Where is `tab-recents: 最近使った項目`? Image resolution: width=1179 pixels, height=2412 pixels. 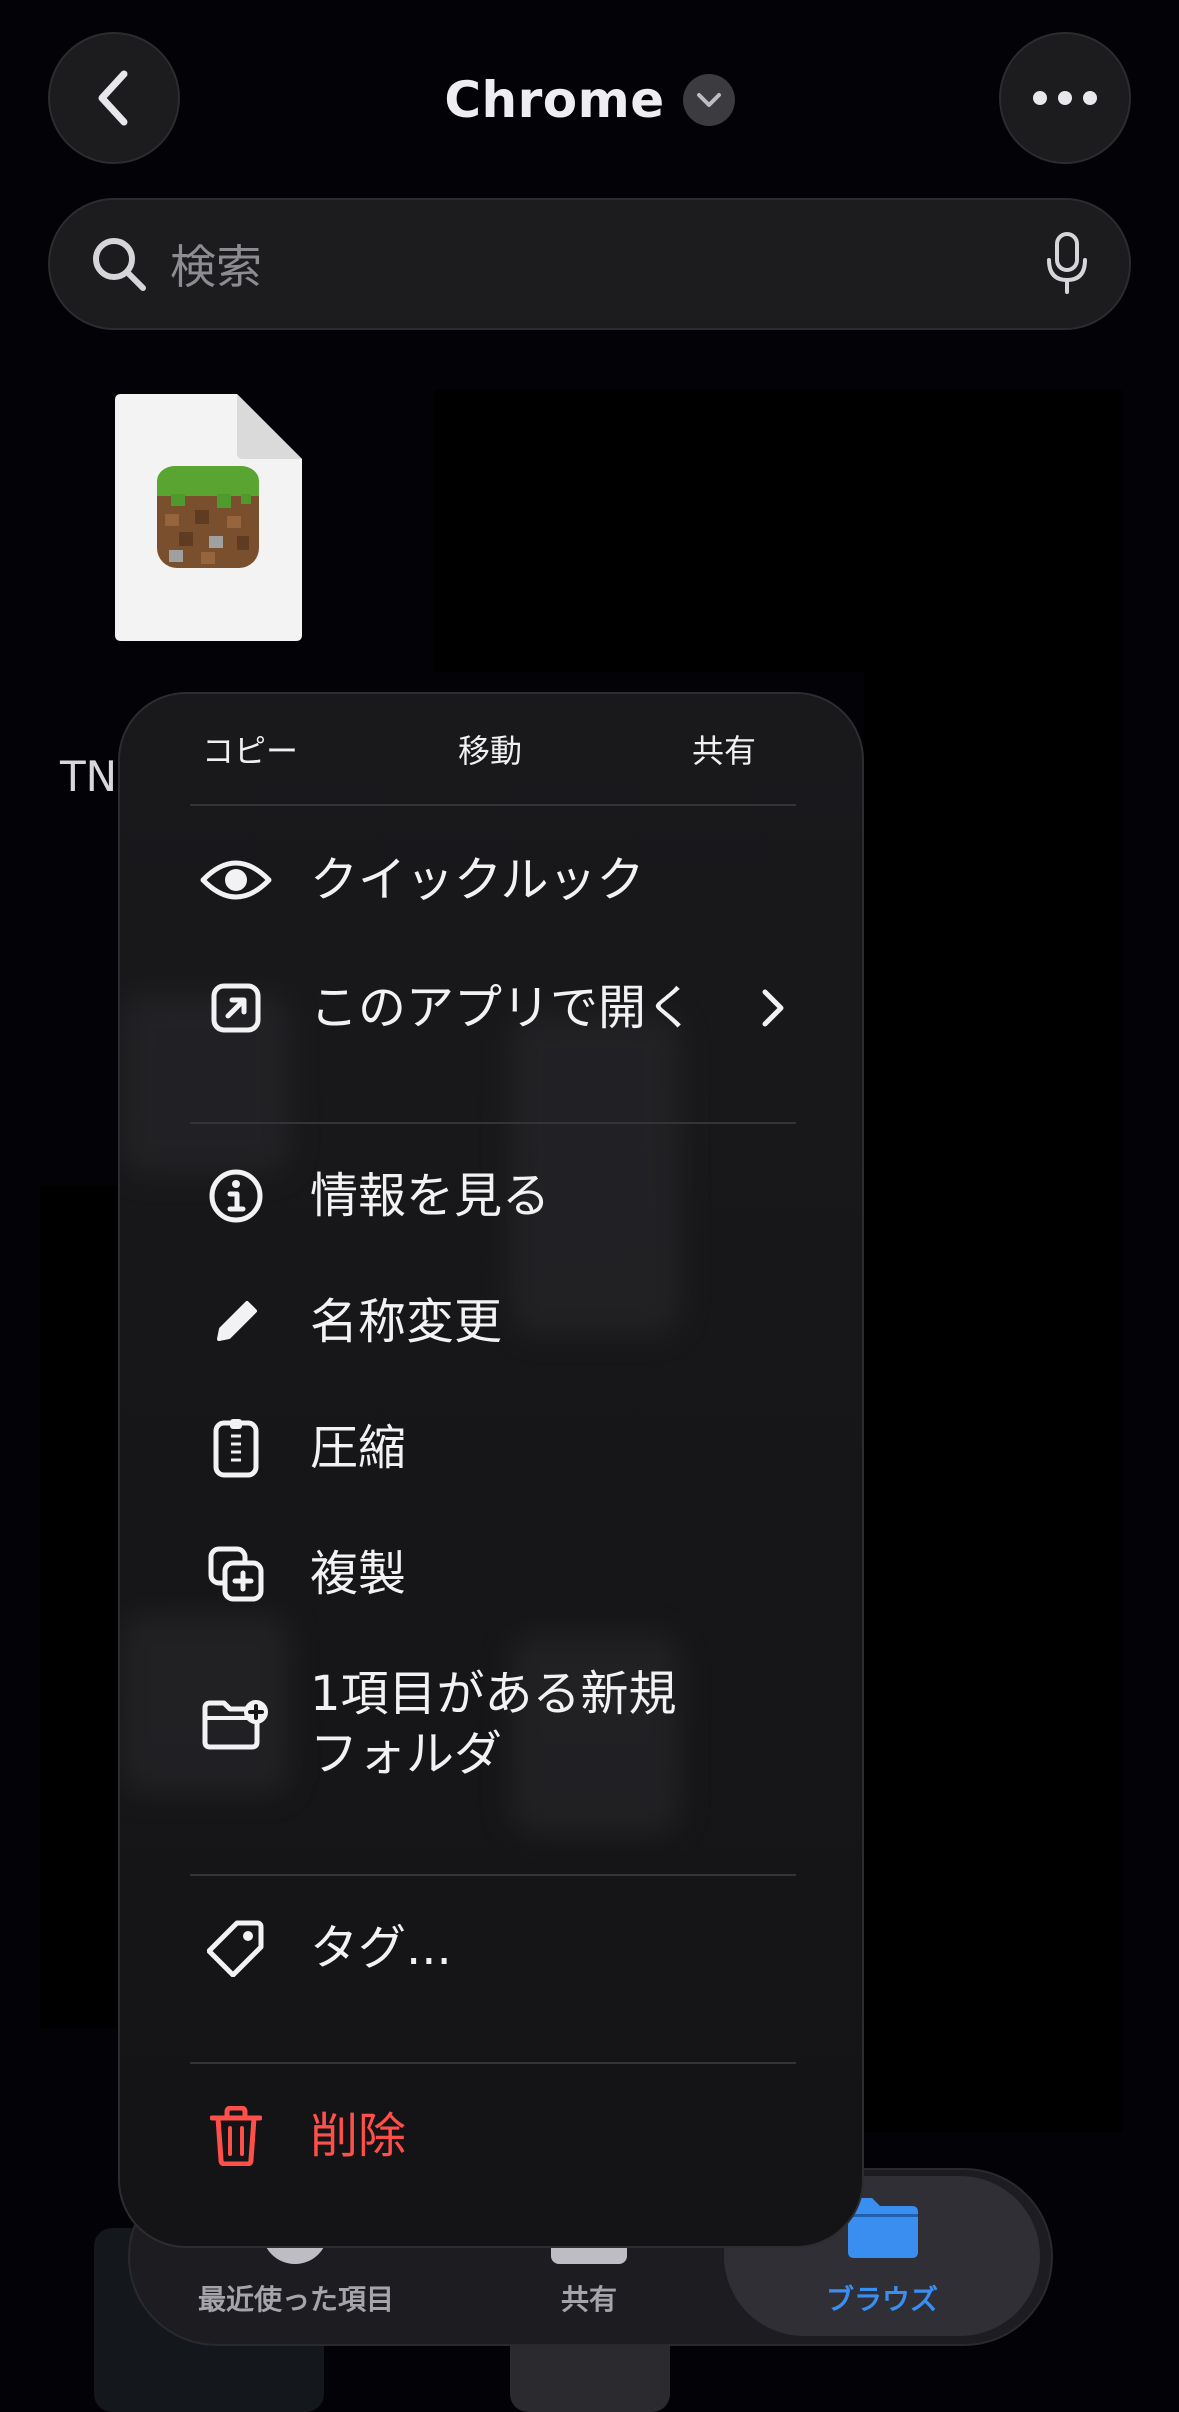
tab-recents: 最近使った項目 is located at coordinates (296, 2298).